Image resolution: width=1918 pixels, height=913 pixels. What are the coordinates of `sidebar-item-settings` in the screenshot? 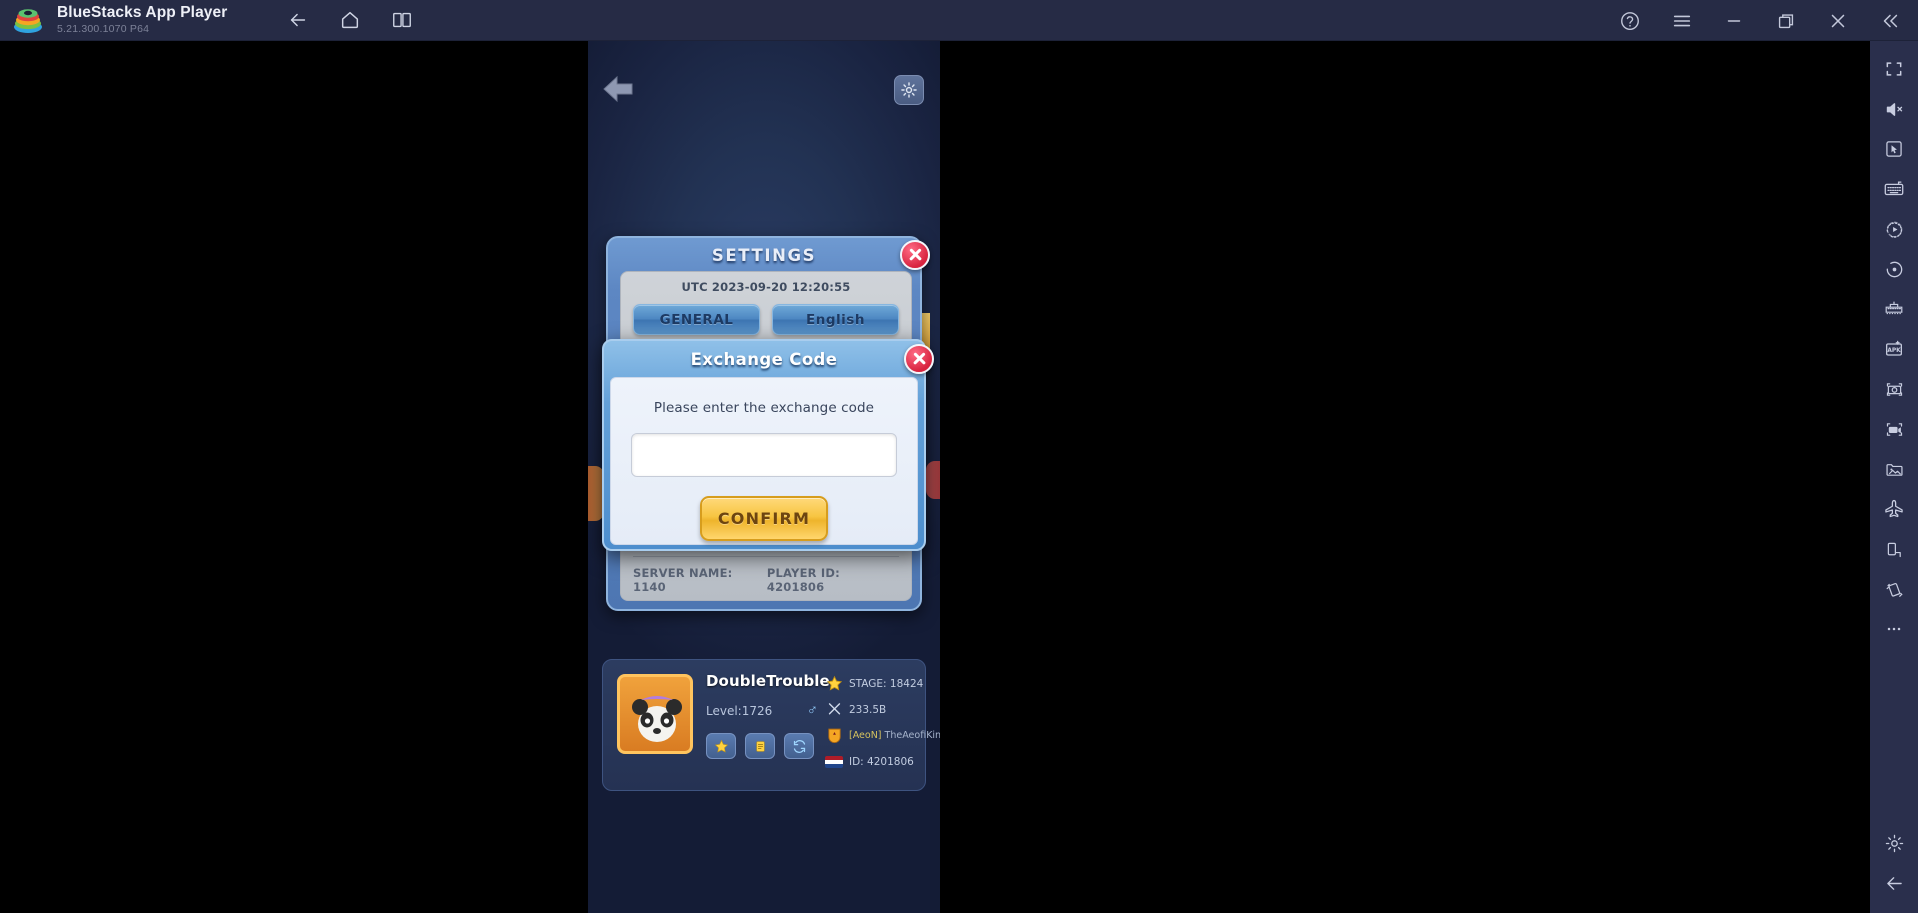 It's located at (1894, 843).